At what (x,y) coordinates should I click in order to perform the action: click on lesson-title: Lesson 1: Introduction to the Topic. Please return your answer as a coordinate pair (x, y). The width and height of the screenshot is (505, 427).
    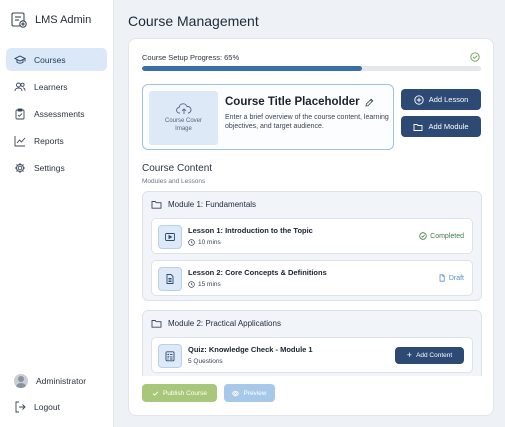
    Looking at the image, I should click on (250, 230).